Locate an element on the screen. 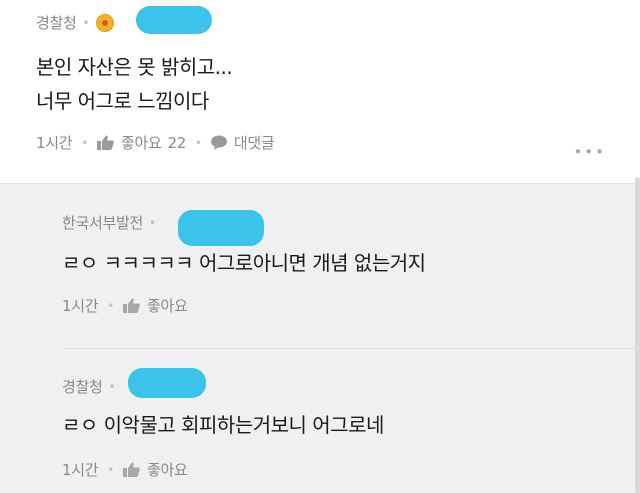  reply-text: ㄹㅇ 이악물고 회피하는거보니 어그로네 is located at coordinates (223, 425).